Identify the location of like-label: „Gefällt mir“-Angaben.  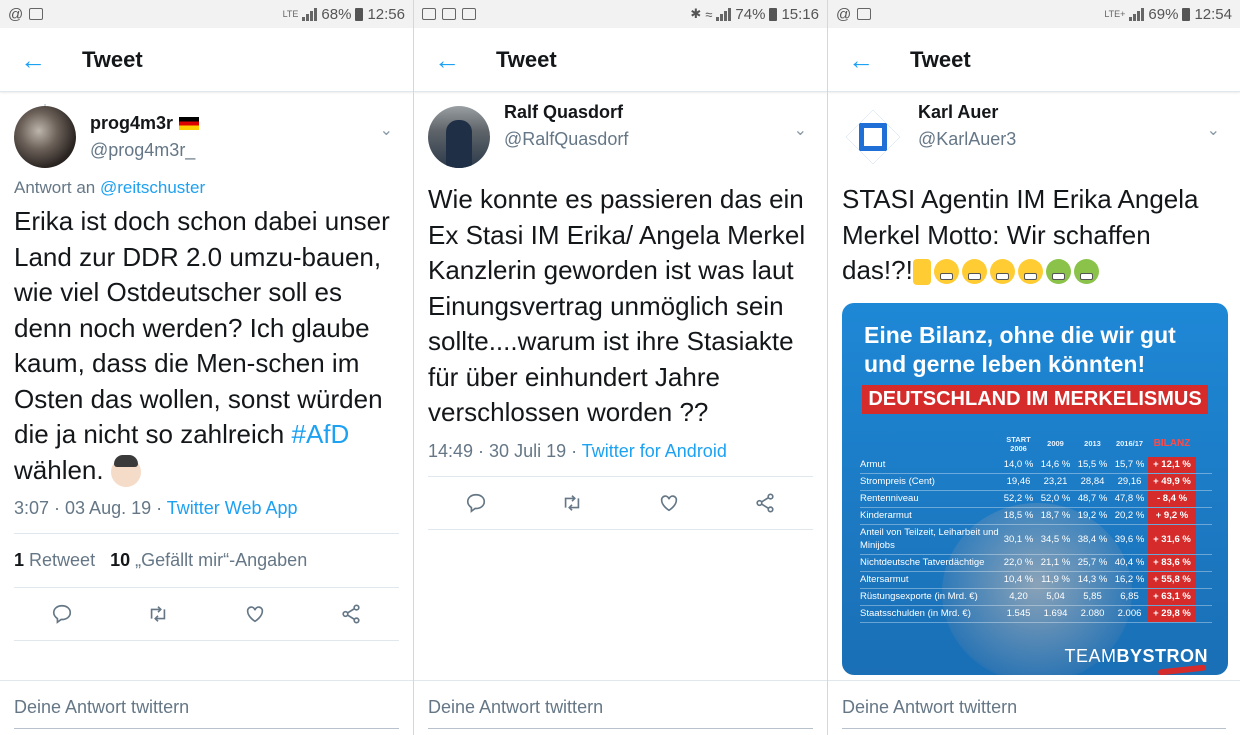
(221, 560).